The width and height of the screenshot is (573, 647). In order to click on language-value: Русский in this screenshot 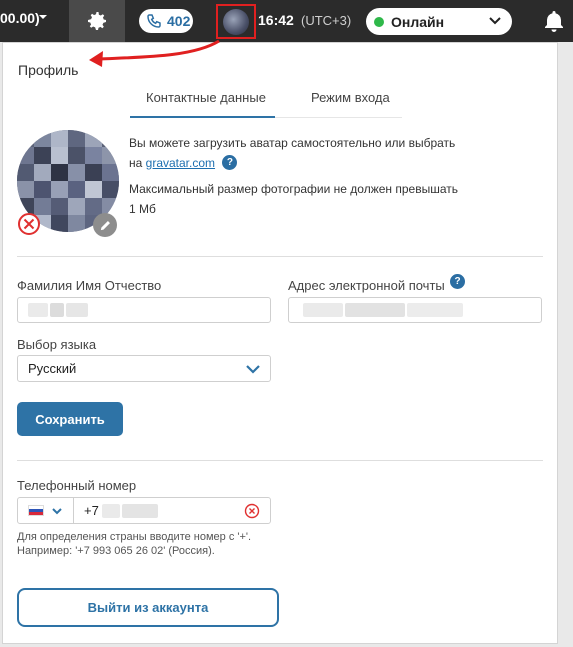, I will do `click(52, 368)`.